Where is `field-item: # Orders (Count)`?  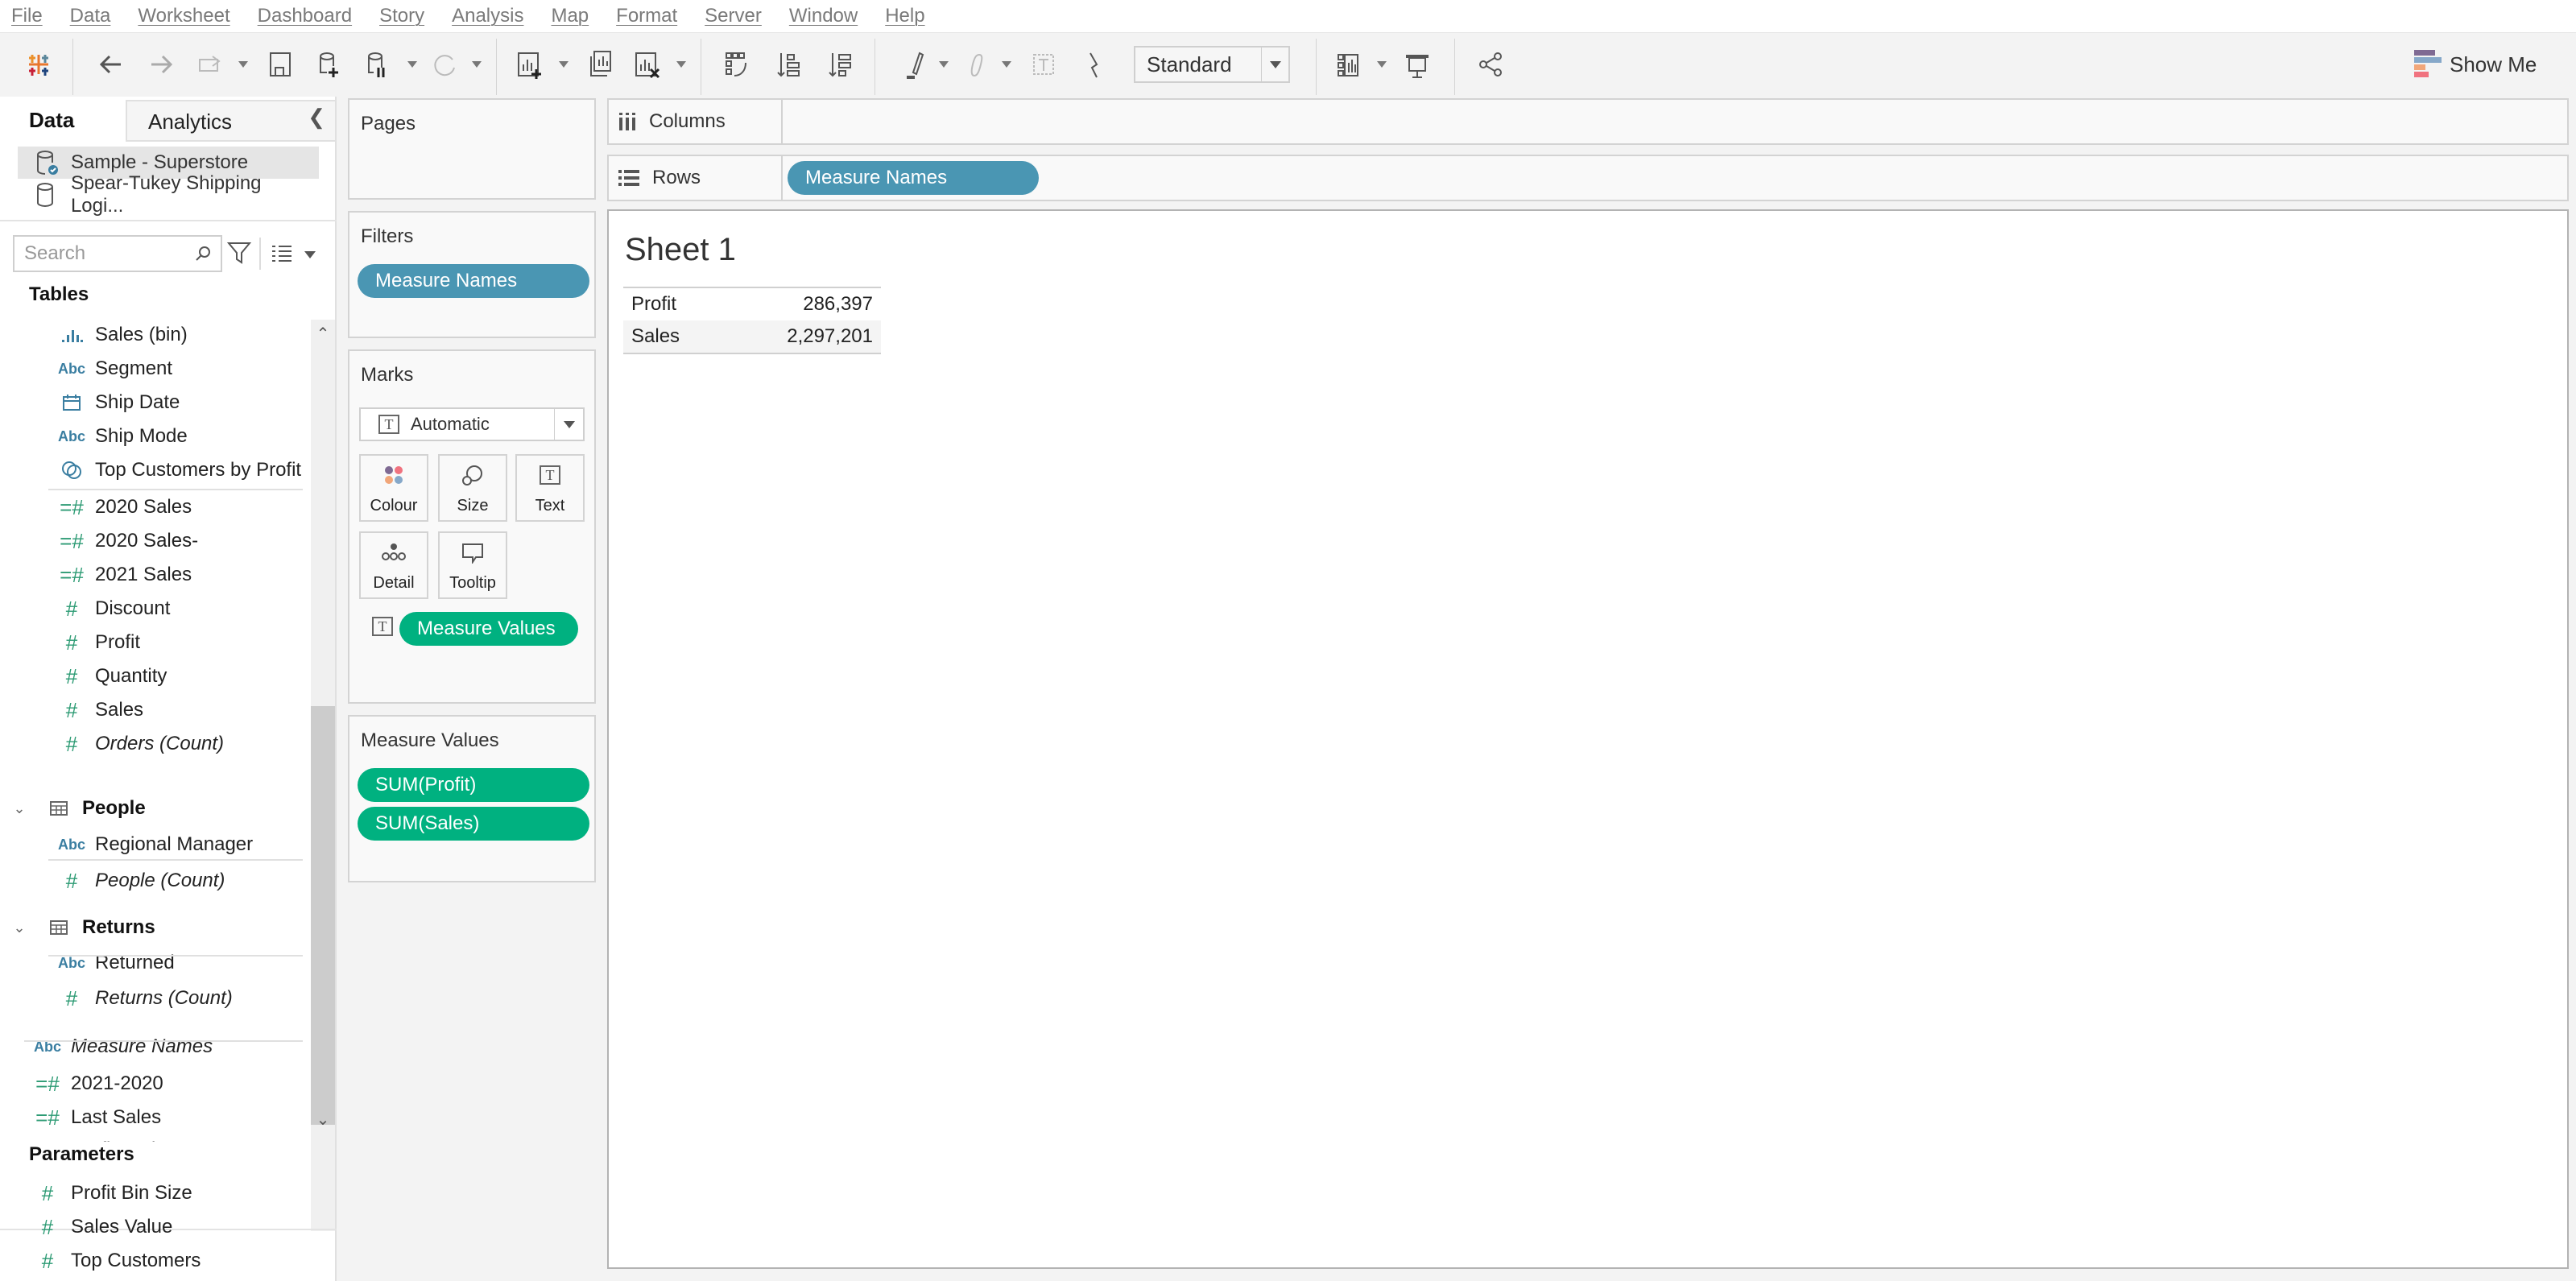
field-item: # Orders (Count) is located at coordinates (136, 744).